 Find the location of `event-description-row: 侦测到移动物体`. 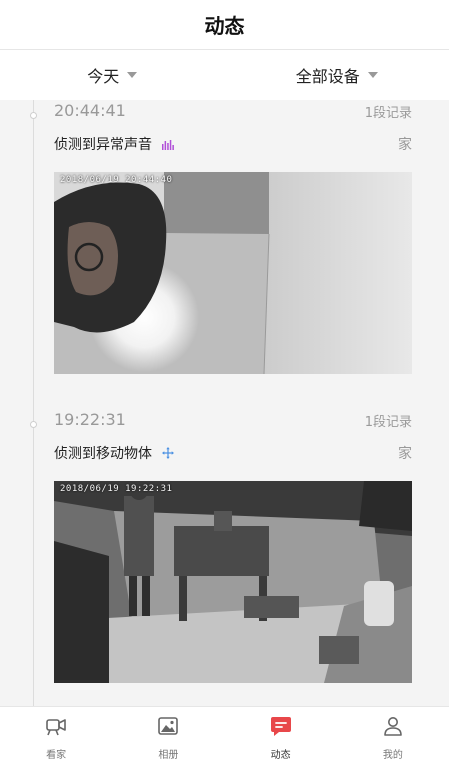

event-description-row: 侦测到移动物体 is located at coordinates (114, 453).